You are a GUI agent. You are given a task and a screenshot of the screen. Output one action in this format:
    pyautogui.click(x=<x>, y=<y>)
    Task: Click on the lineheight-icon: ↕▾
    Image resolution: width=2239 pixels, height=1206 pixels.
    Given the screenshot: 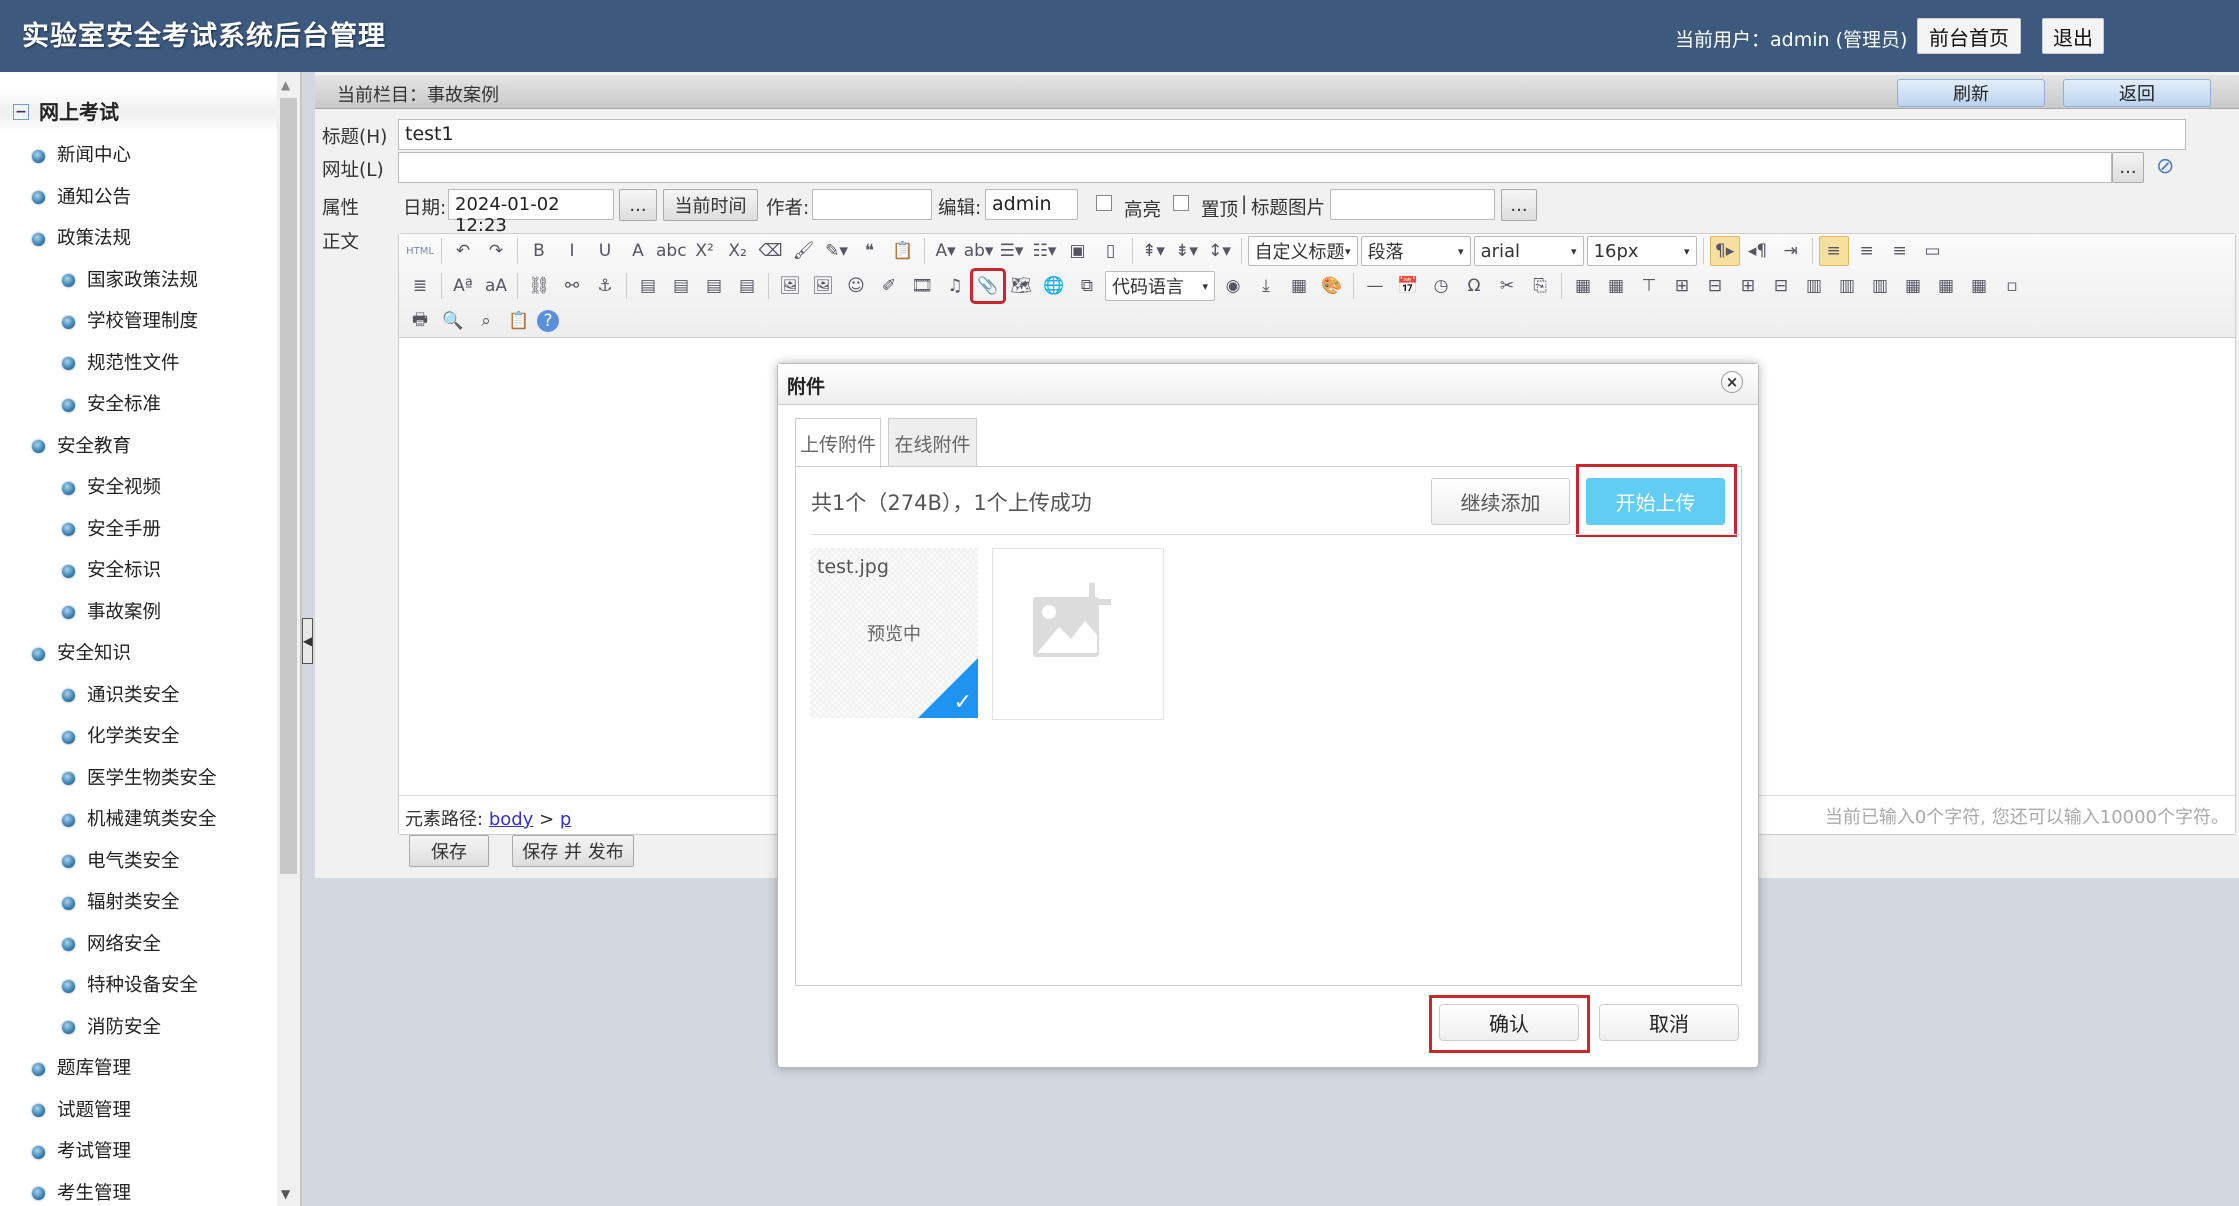 What is the action you would take?
    pyautogui.click(x=1220, y=251)
    